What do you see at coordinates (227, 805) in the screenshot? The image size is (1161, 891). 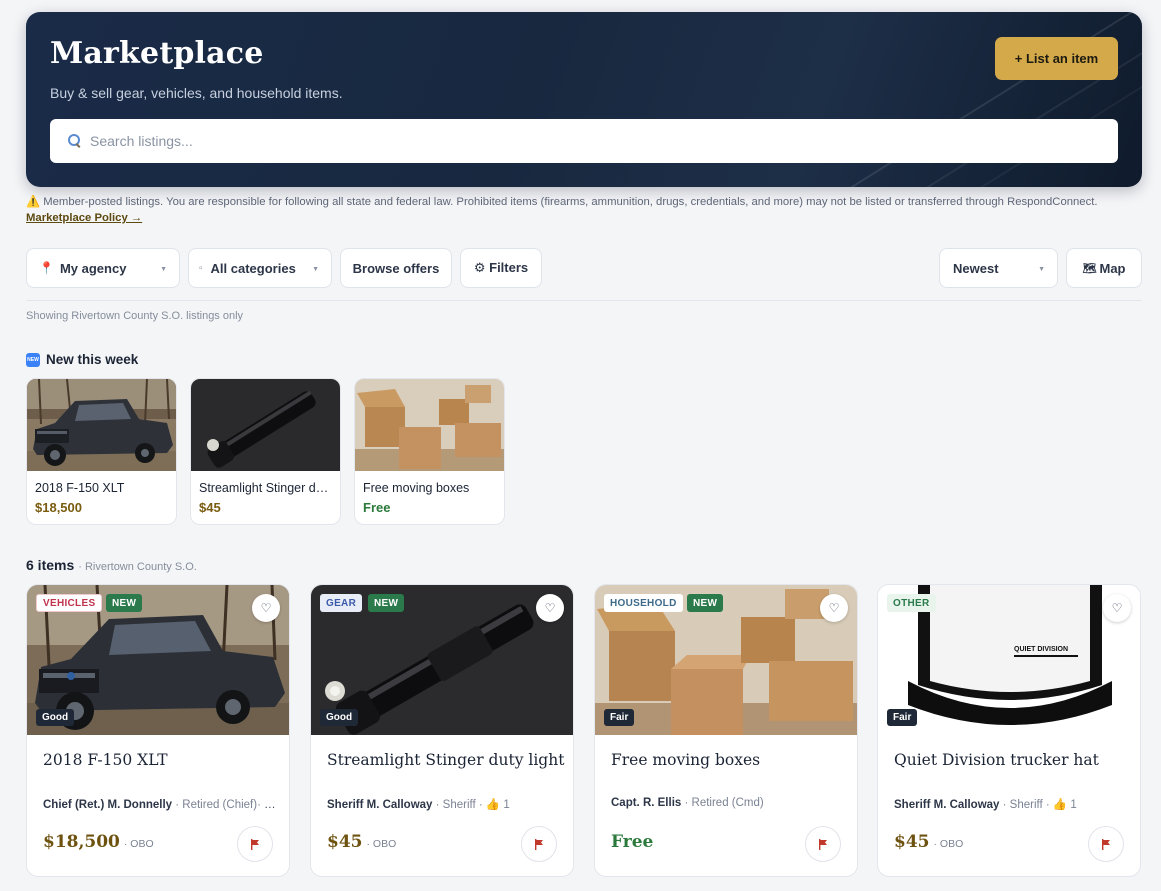 I see `seller-role: · Retired (Chief)· 👍 1` at bounding box center [227, 805].